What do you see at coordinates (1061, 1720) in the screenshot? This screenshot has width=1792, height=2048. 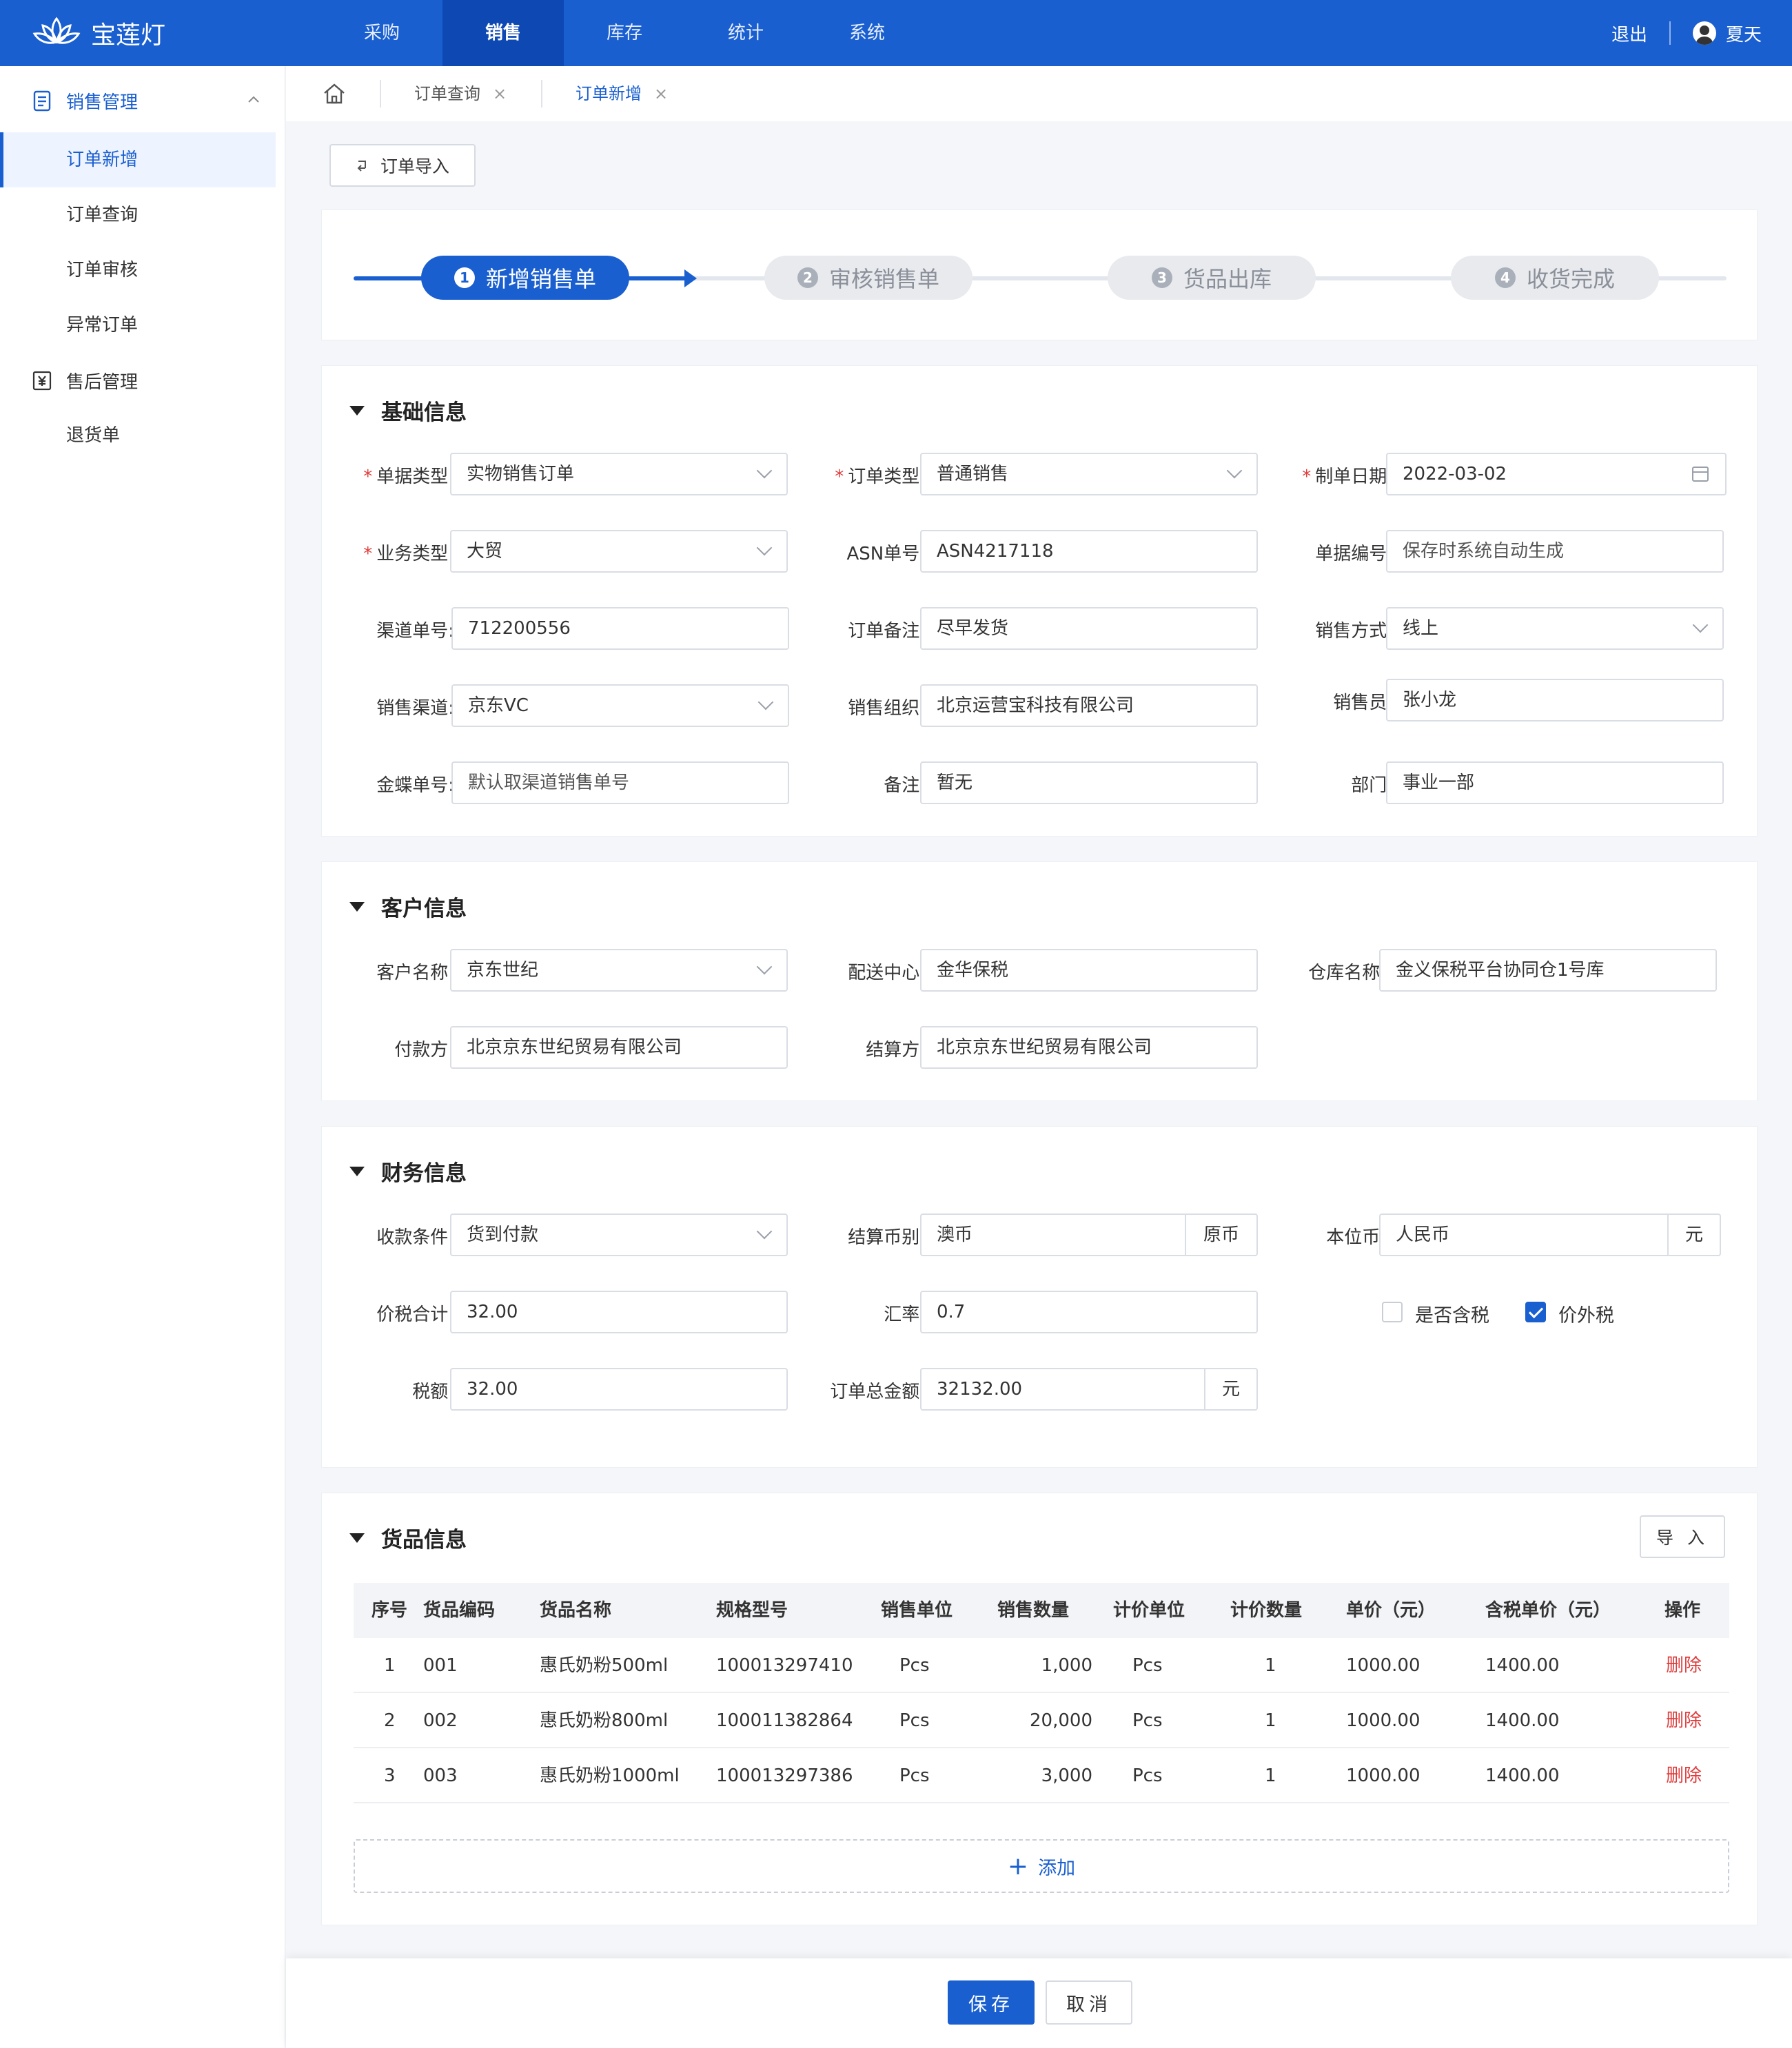 I see `cell-sale-qty: 20,000` at bounding box center [1061, 1720].